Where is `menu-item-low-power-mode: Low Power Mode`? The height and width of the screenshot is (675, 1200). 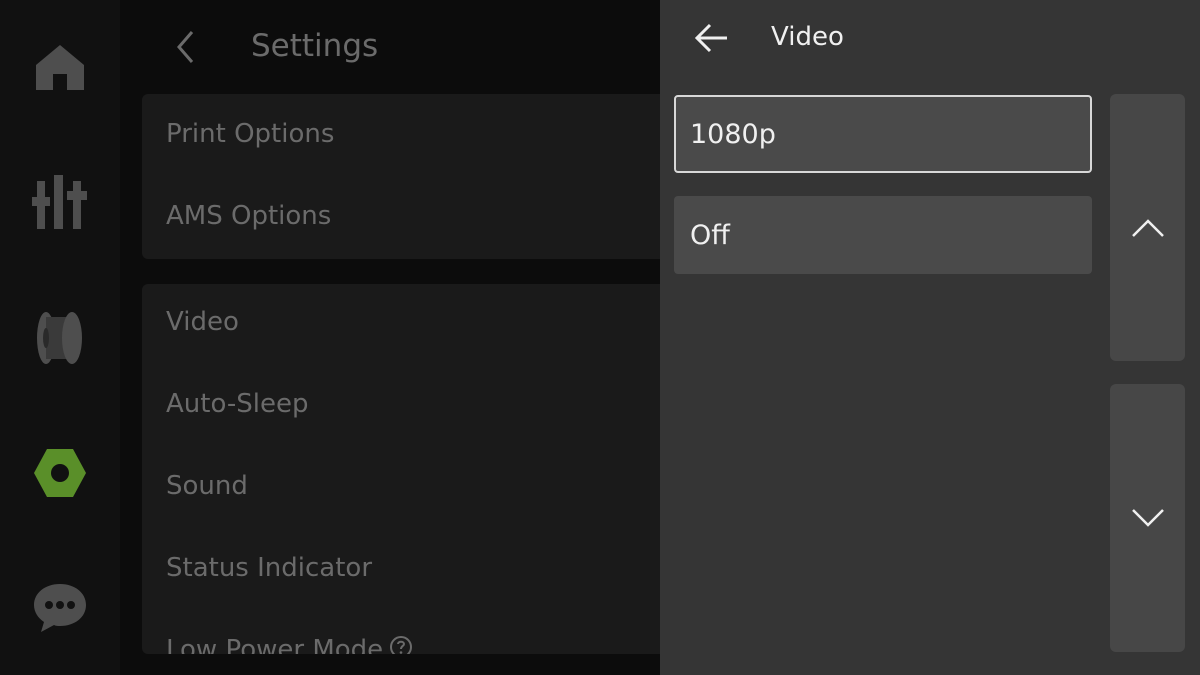
menu-item-low-power-mode: Low Power Mode is located at coordinates (289, 643).